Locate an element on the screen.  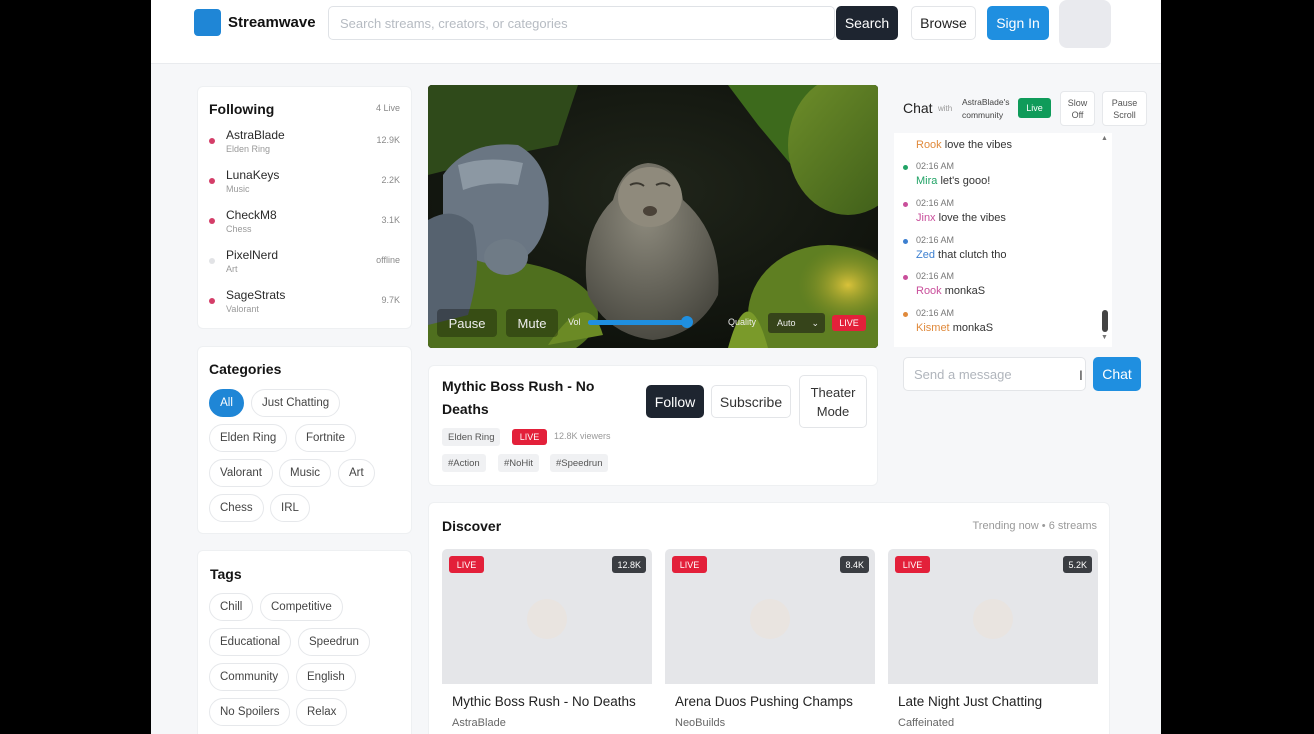
brand-name: Streamwave is located at coordinates (272, 22).